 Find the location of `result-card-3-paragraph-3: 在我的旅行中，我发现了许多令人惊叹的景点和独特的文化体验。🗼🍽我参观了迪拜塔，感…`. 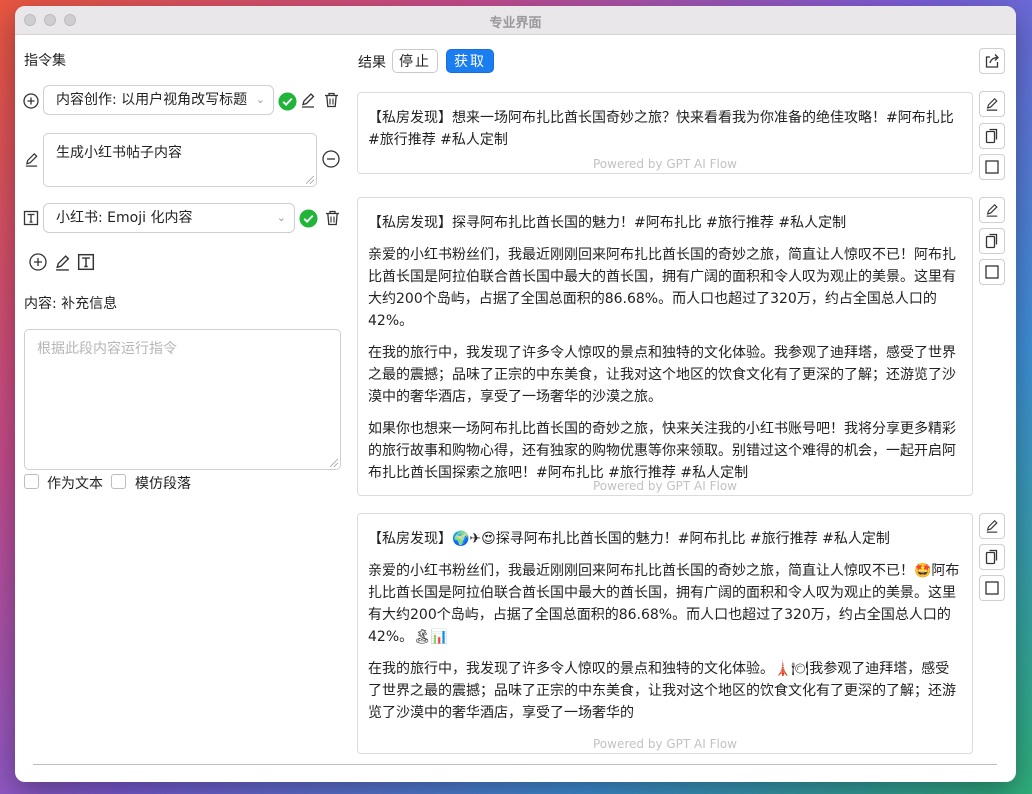

result-card-3-paragraph-3: 在我的旅行中，我发现了许多令人惊叹的景点和独特的文化体验。🗼🍽我参观了迪拜塔，感… is located at coordinates (662, 691).